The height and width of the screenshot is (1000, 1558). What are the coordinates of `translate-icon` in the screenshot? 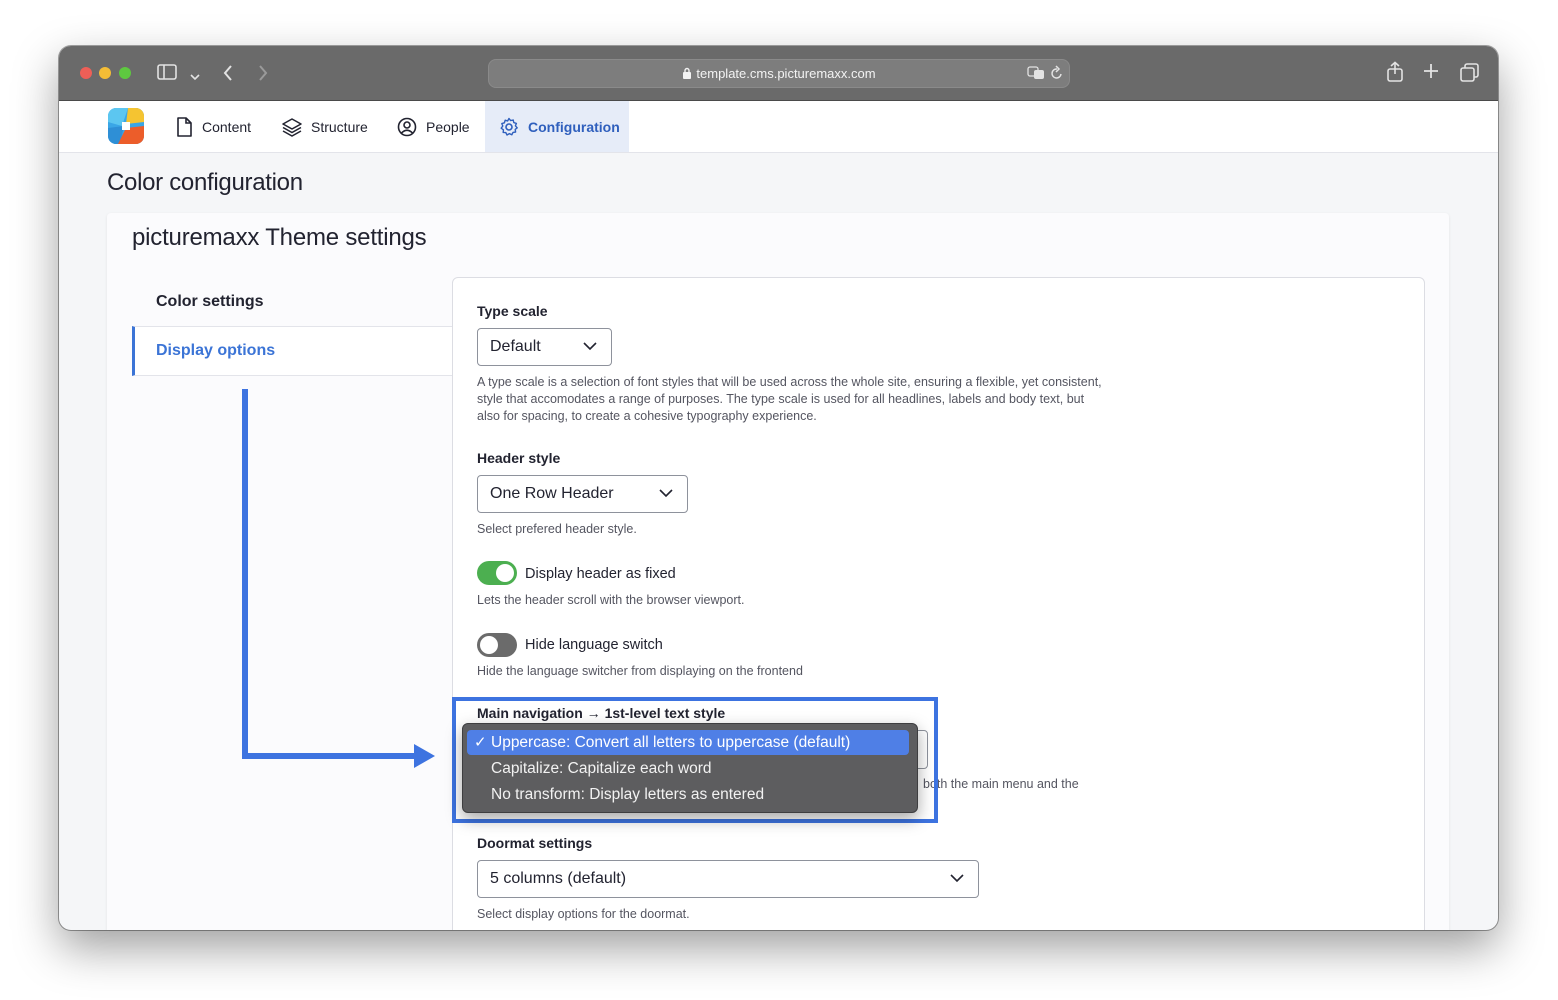 It's located at (1036, 75).